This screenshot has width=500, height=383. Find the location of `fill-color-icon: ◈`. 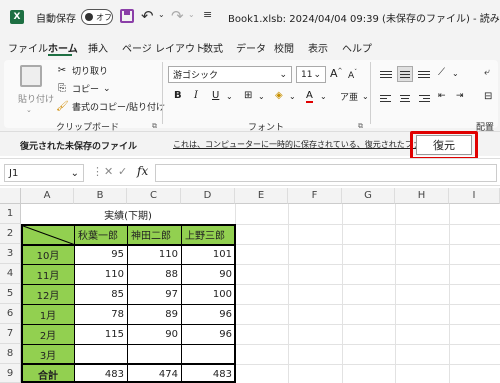

fill-color-icon: ◈ is located at coordinates (279, 95).